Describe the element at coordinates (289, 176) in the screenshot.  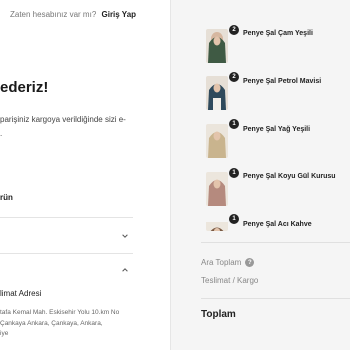
I see `product-name: Penye Şal Koyu Gül Kurusu` at that location.